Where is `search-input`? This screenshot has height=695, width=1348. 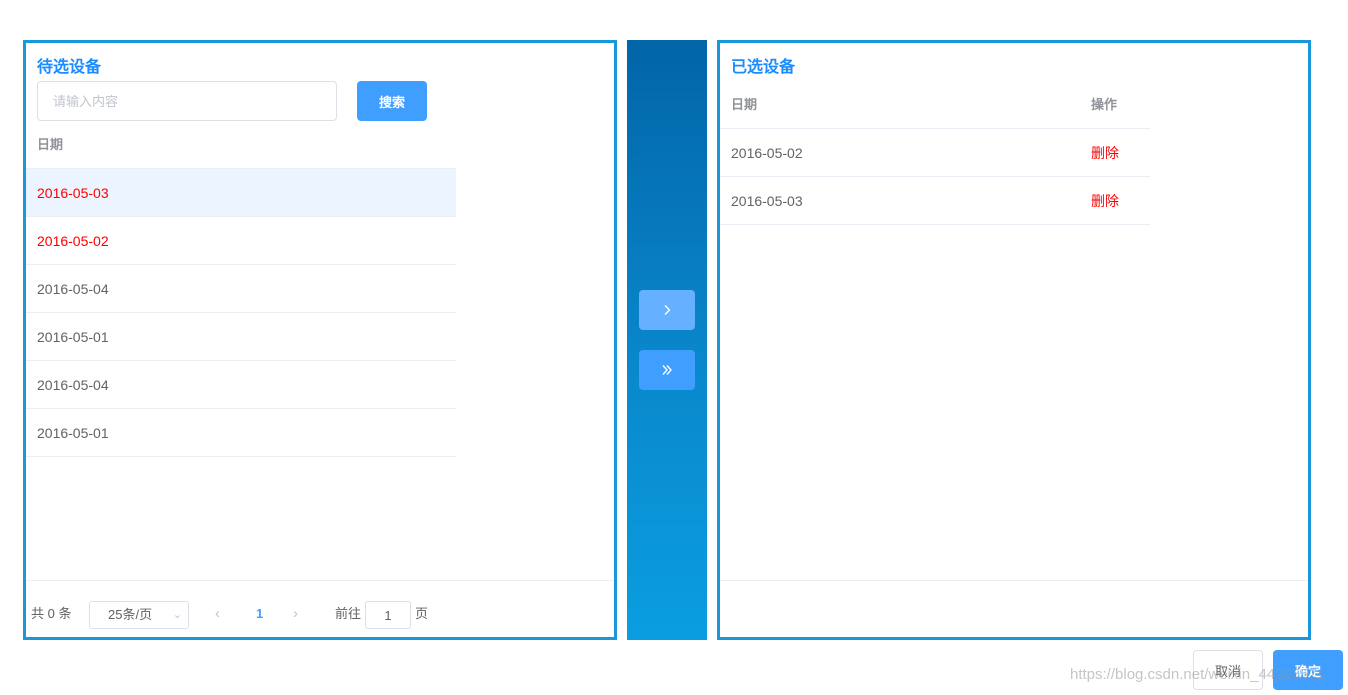
search-input is located at coordinates (187, 101).